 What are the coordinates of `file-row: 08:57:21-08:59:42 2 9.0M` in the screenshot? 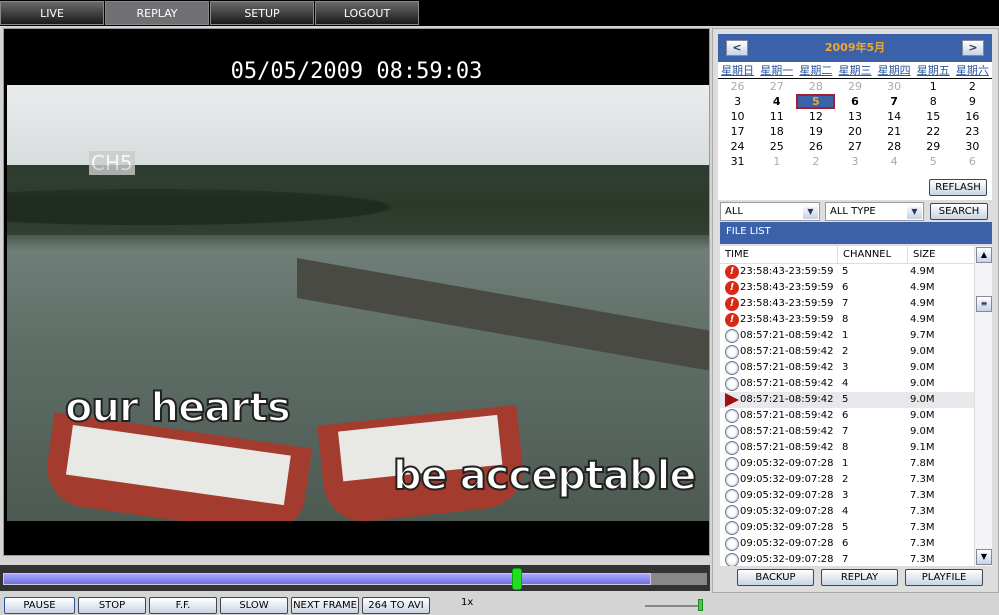 It's located at (856, 352).